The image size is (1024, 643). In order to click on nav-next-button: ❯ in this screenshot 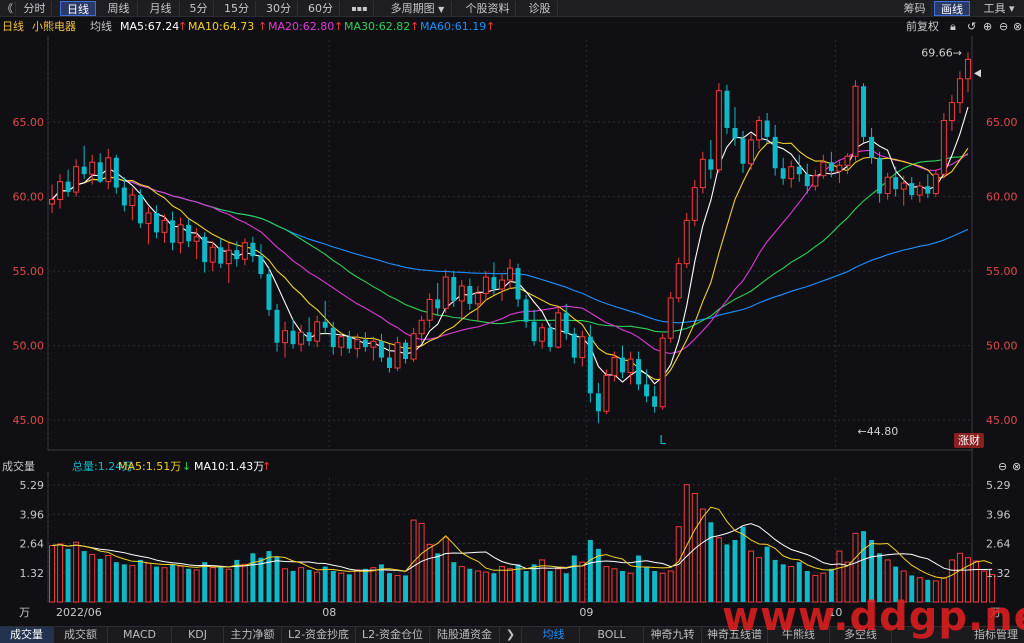, I will do `click(511, 635)`.